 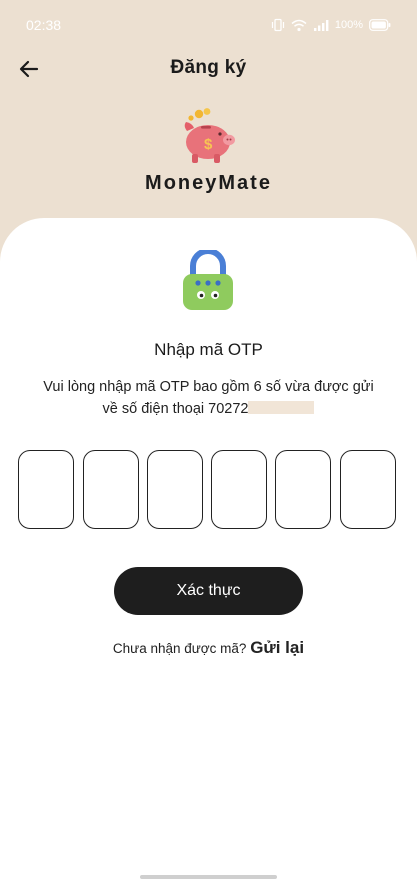 What do you see at coordinates (175, 409) in the screenshot?
I see `otp-description-line2: về số điện thoại 70272` at bounding box center [175, 409].